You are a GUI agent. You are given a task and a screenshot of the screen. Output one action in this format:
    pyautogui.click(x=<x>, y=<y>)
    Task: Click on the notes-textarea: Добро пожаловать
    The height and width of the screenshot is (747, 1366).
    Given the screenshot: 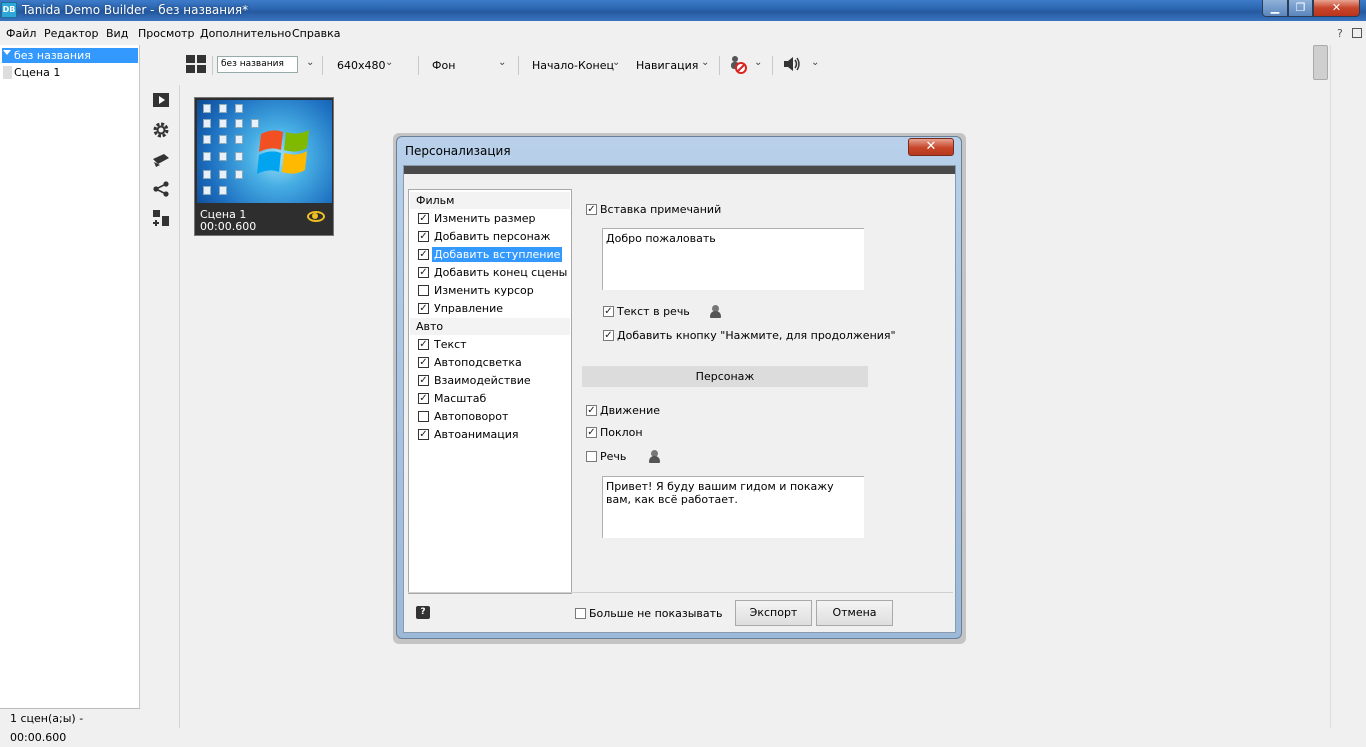 What is the action you would take?
    pyautogui.click(x=733, y=259)
    